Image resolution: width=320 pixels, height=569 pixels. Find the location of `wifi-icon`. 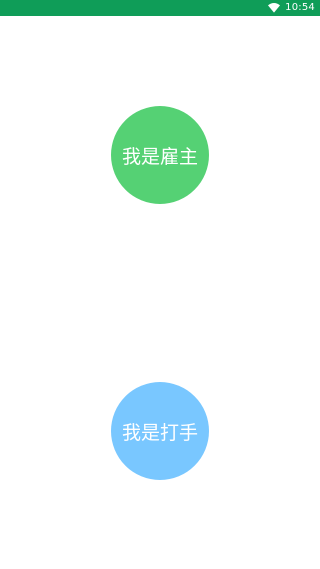

wifi-icon is located at coordinates (274, 8).